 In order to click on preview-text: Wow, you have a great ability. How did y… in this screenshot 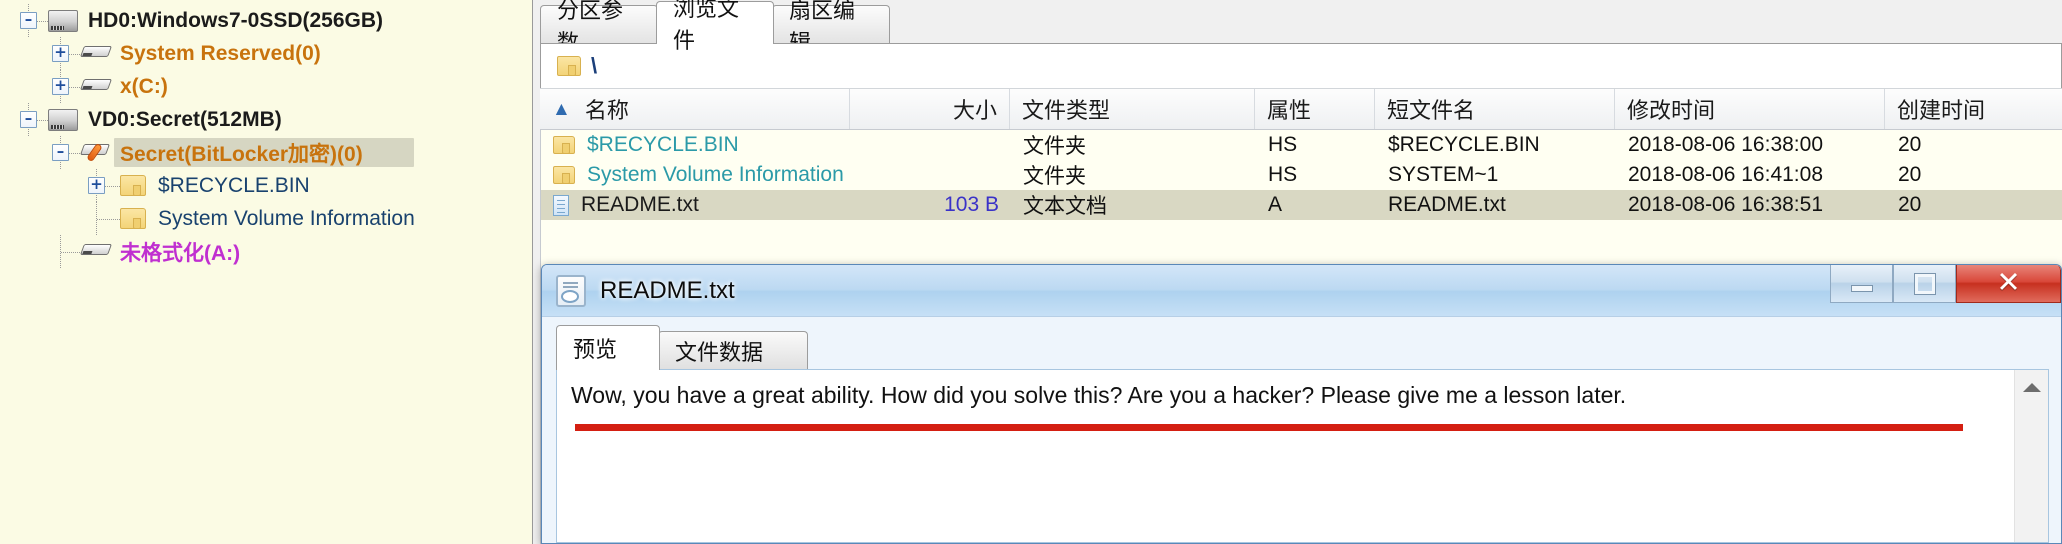, I will do `click(1099, 395)`.